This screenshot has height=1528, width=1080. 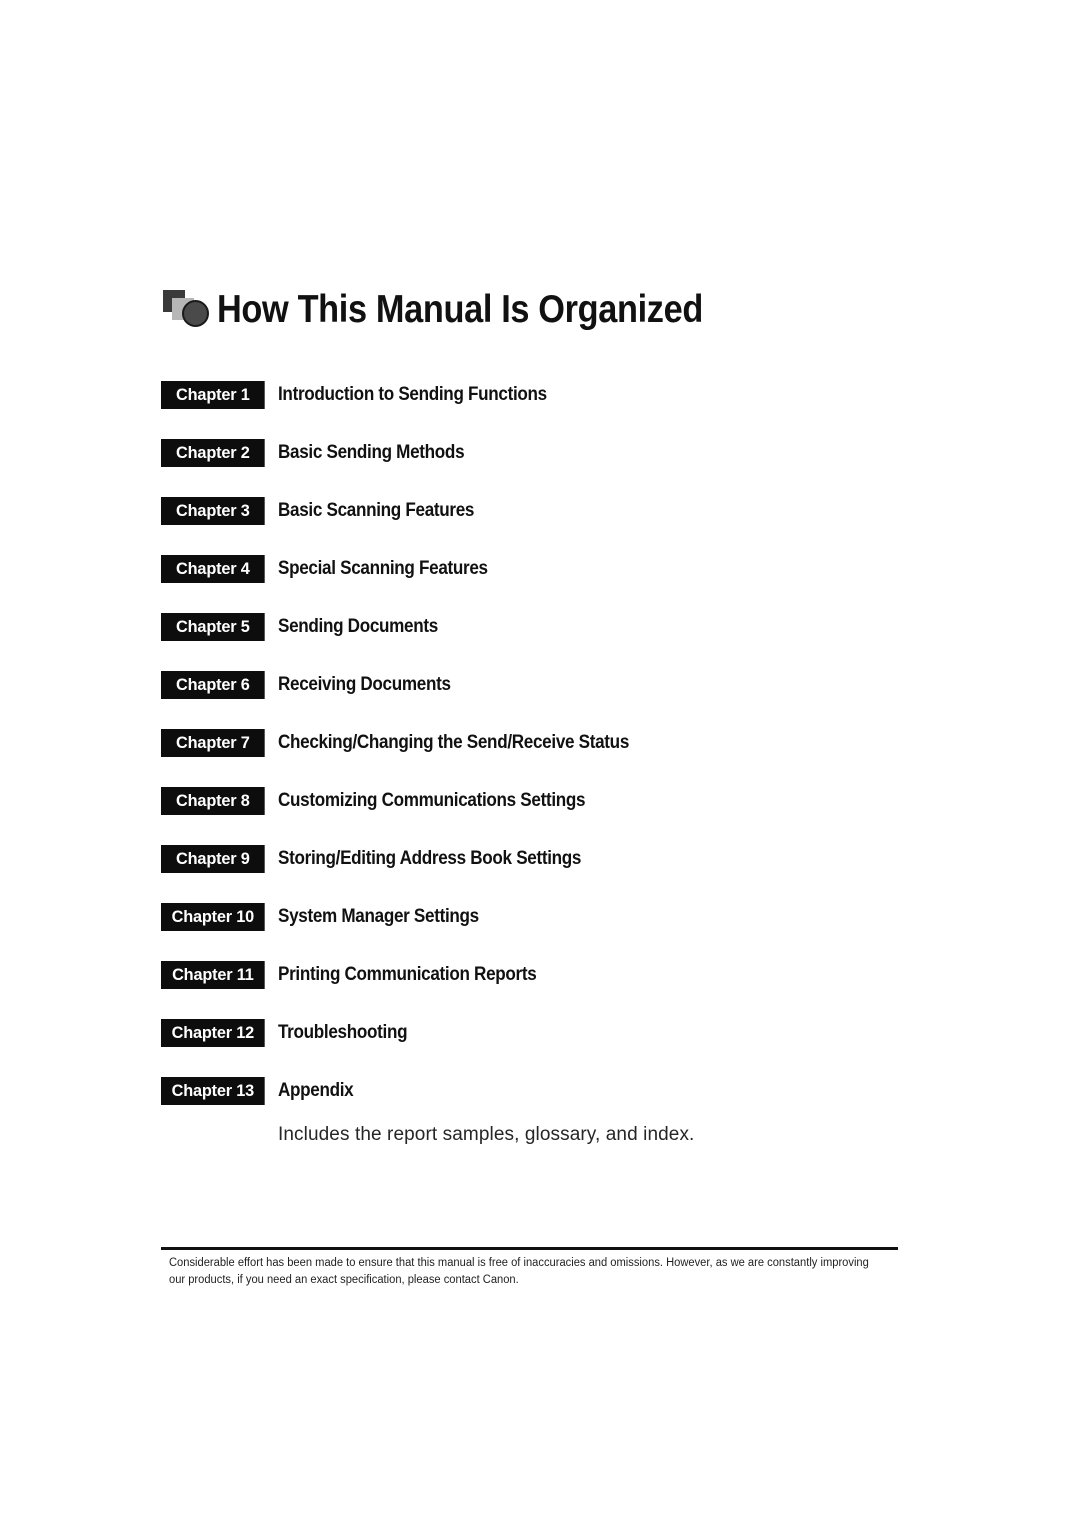 I want to click on chapter-badge: Chapter 3, so click(x=213, y=511).